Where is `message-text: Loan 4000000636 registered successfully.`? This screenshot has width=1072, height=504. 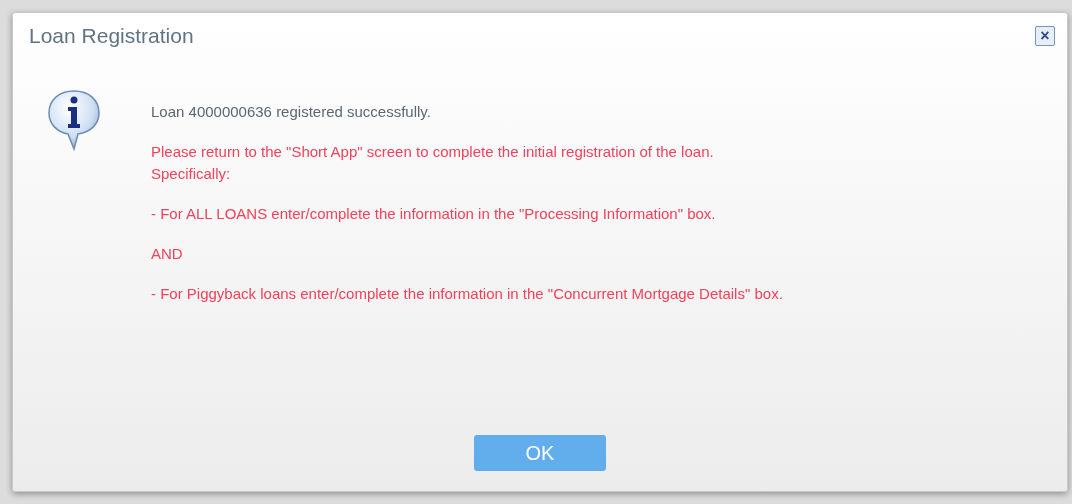
message-text: Loan 4000000636 registered successfully. is located at coordinates (291, 112).